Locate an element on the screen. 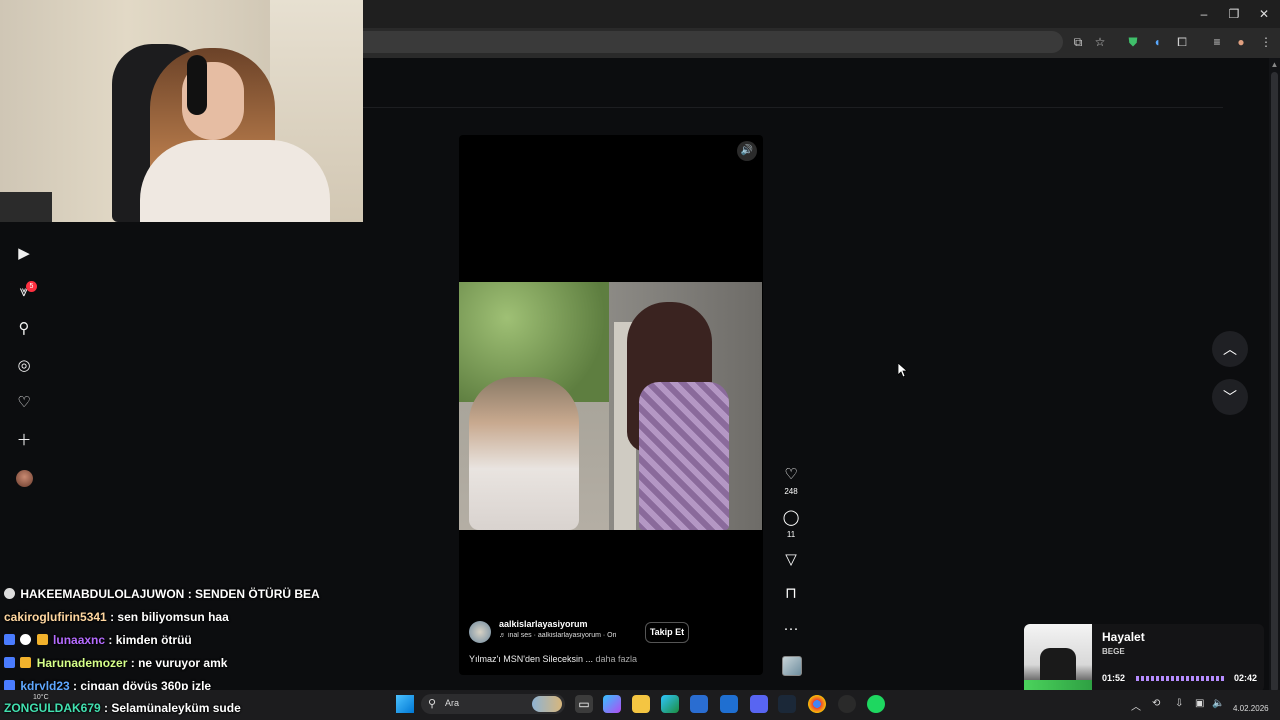 The image size is (1280, 720). follow-button: Takip Et is located at coordinates (667, 632).